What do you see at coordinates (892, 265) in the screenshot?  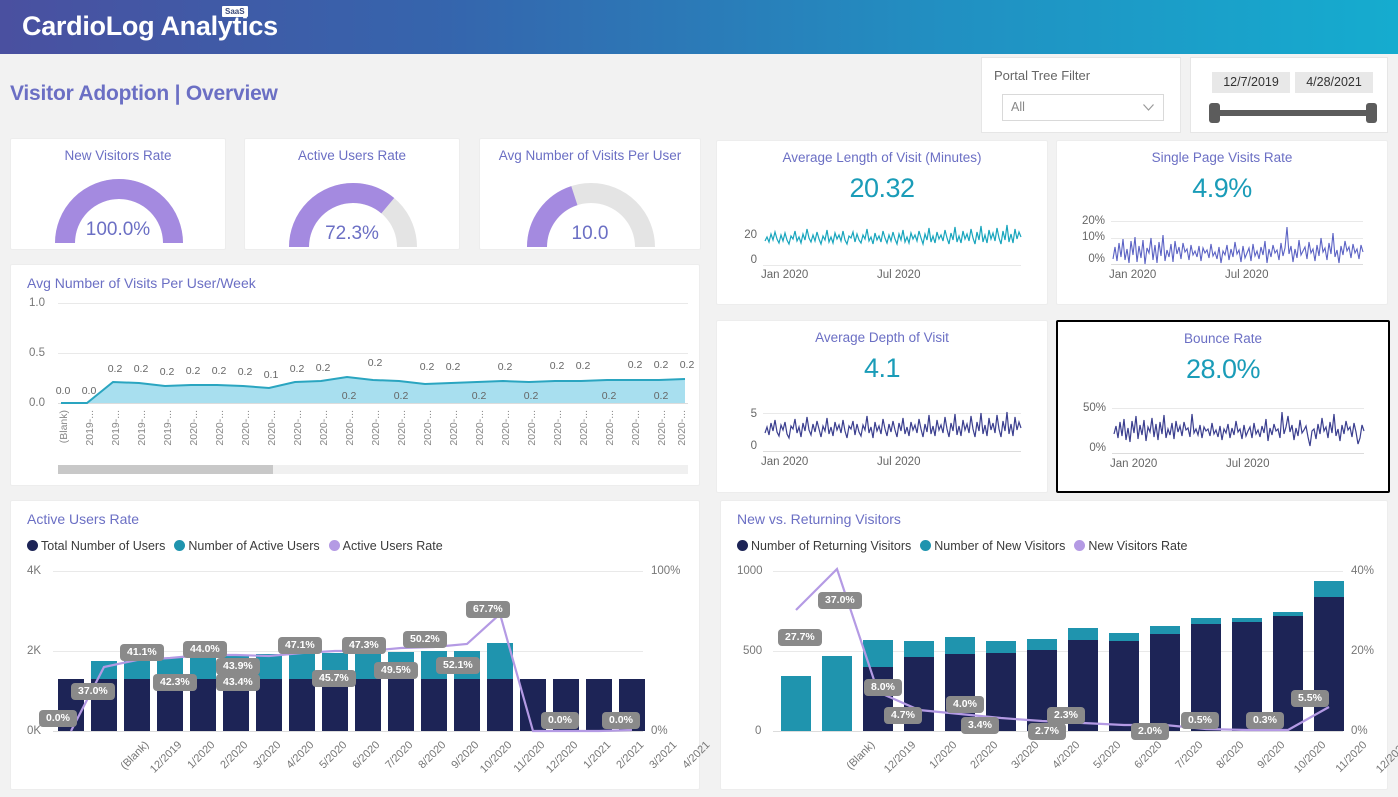 I see `spark-baseline` at bounding box center [892, 265].